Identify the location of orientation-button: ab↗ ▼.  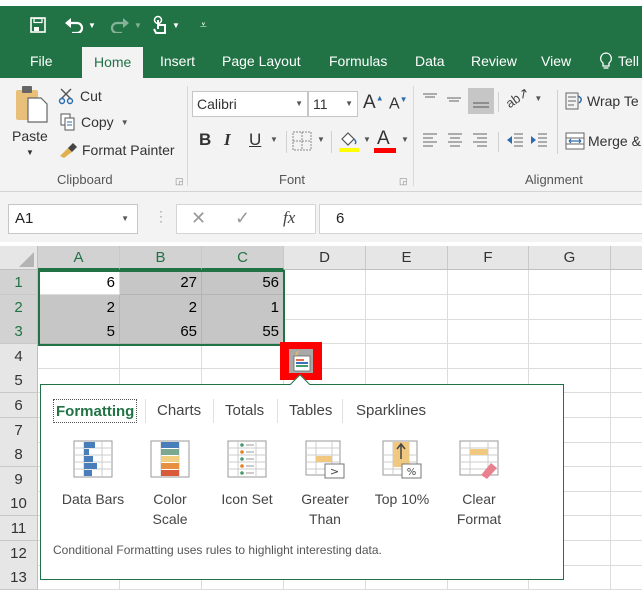
(523, 97).